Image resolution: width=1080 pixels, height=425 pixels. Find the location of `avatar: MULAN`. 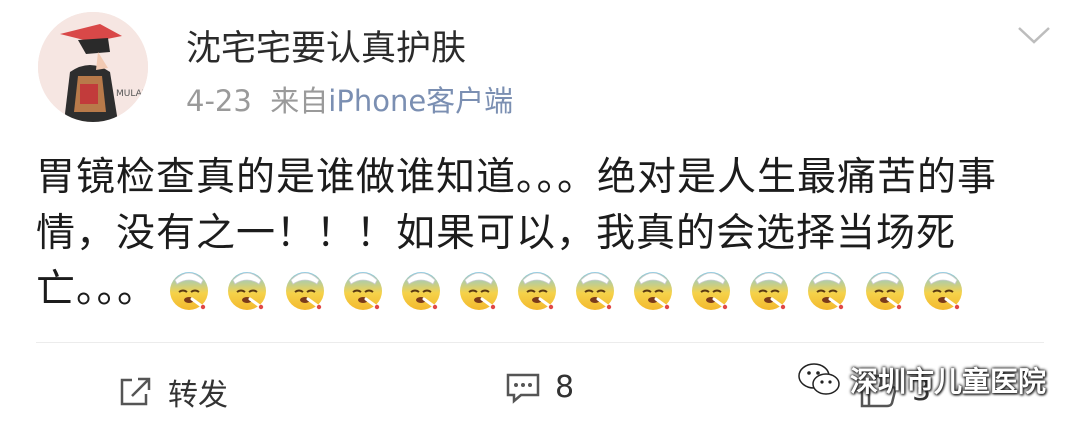

avatar: MULAN is located at coordinates (93, 67).